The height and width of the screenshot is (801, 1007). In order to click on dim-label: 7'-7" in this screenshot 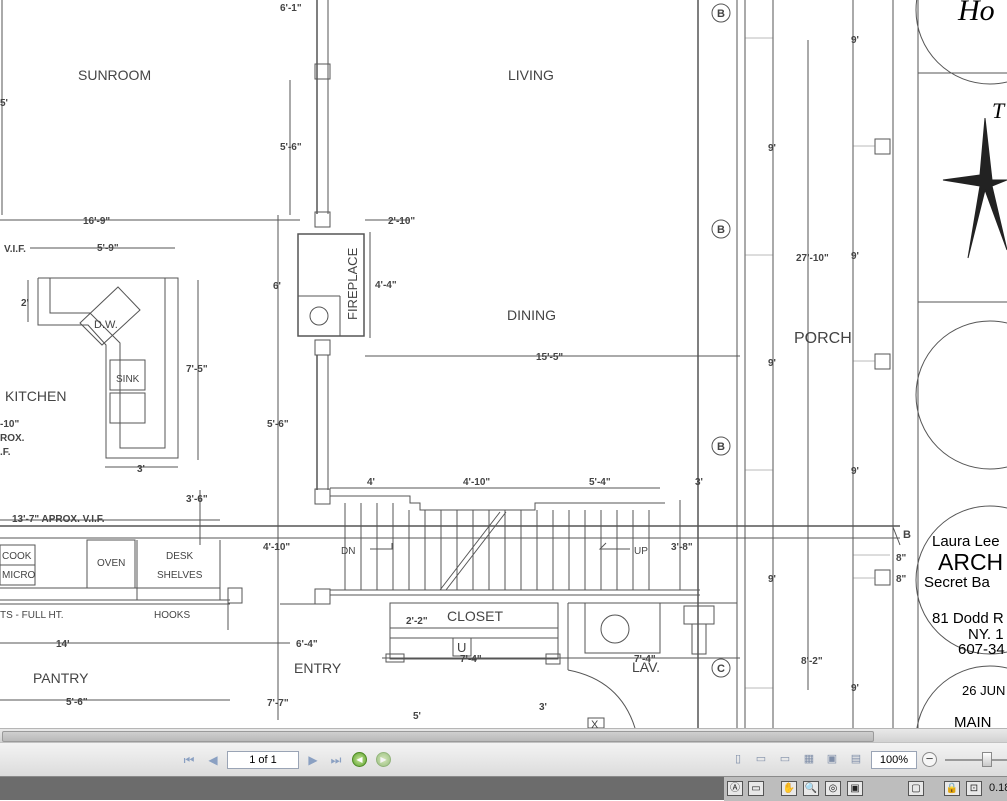, I will do `click(278, 703)`.